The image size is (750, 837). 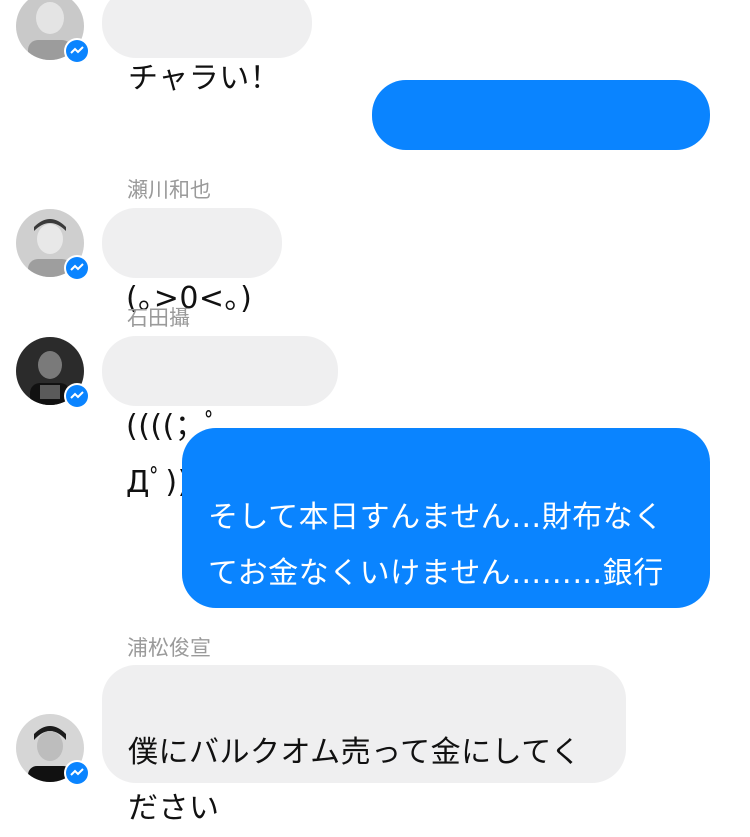 I want to click on message-text: チャラい！, so click(x=204, y=78).